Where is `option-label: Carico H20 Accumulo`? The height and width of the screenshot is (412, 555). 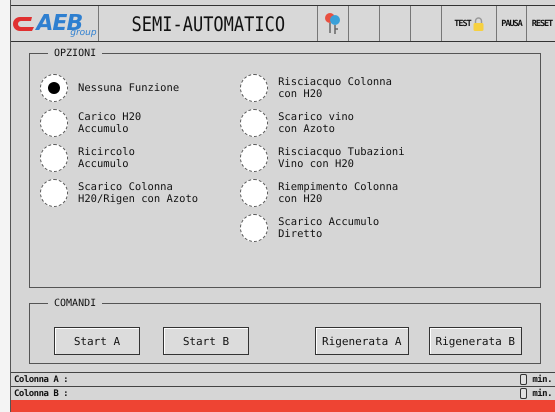 option-label: Carico H20 Accumulo is located at coordinates (110, 123).